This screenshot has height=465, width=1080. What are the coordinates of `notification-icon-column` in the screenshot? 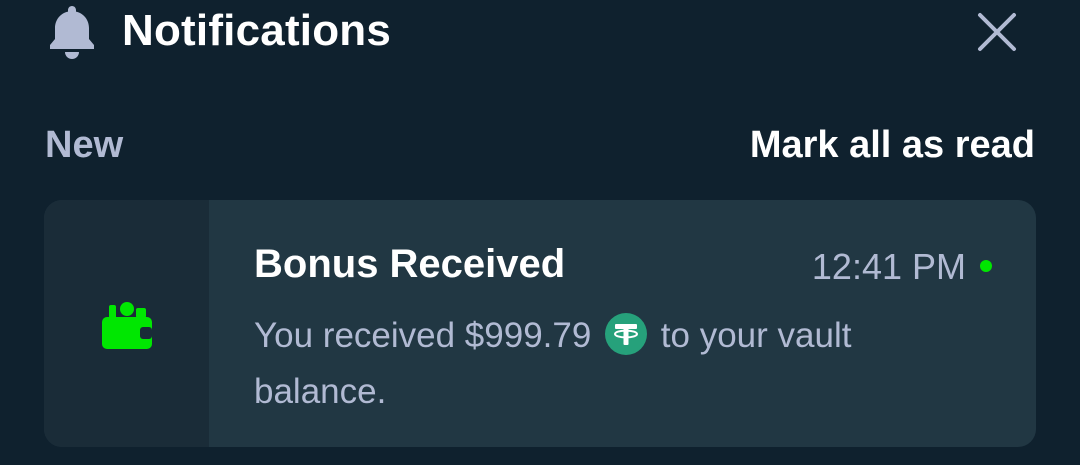 It's located at (126, 323).